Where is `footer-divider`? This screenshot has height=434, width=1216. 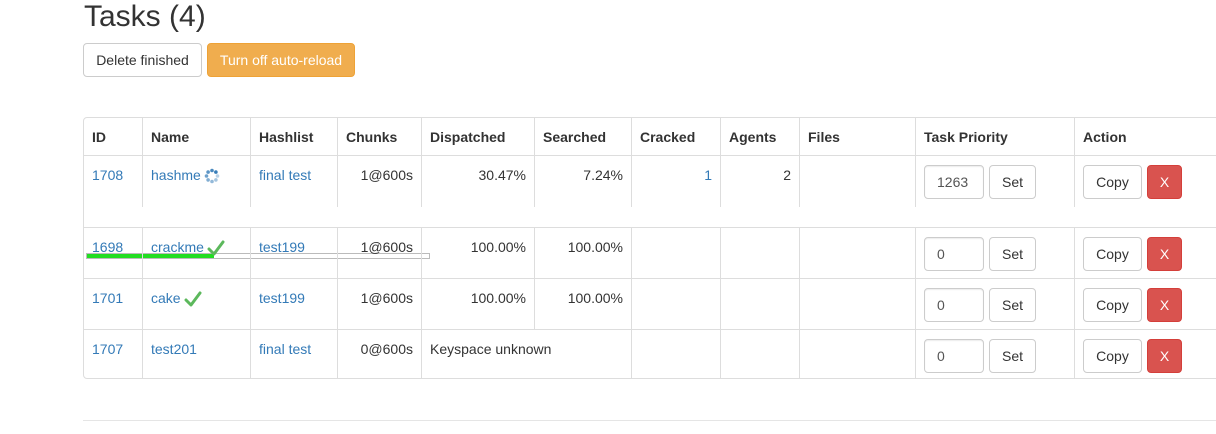 footer-divider is located at coordinates (649, 420).